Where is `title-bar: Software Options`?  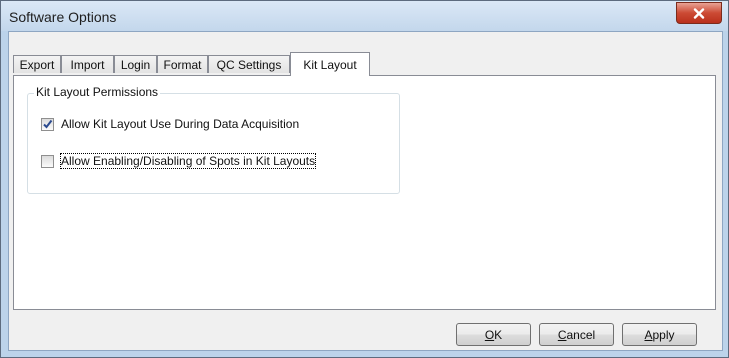
title-bar: Software Options is located at coordinates (364, 16).